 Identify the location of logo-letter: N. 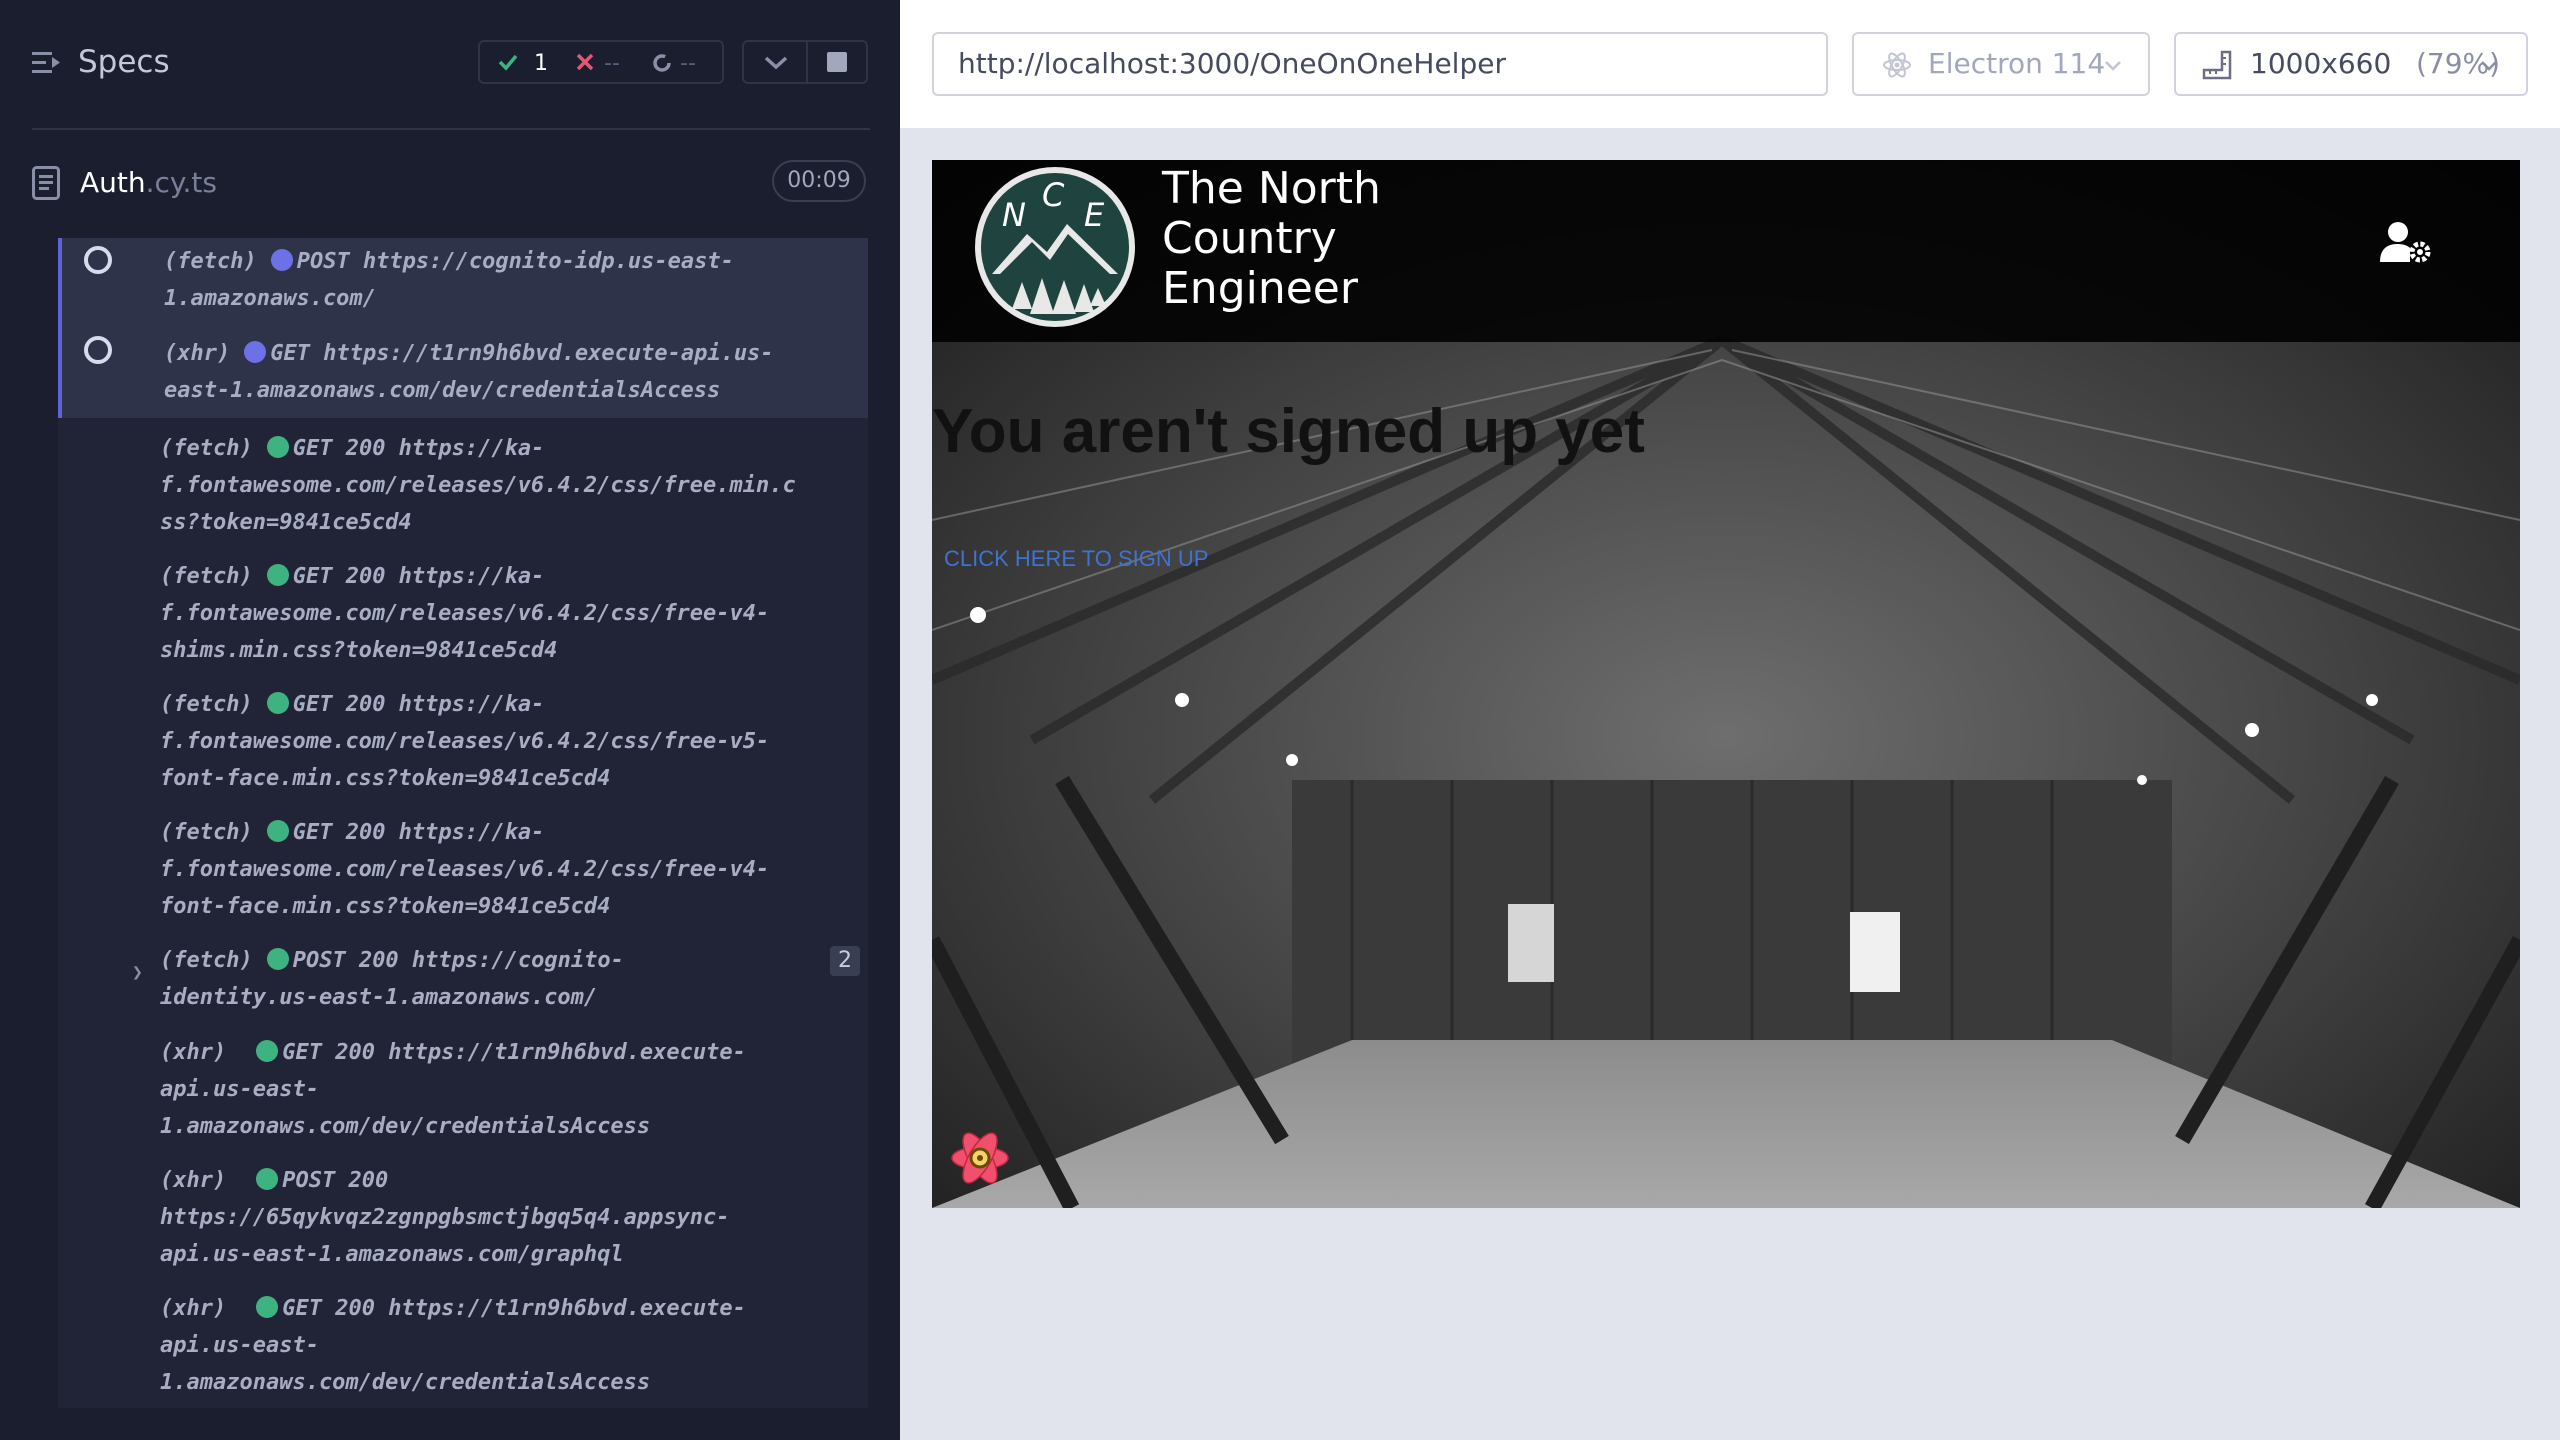
(1014, 215).